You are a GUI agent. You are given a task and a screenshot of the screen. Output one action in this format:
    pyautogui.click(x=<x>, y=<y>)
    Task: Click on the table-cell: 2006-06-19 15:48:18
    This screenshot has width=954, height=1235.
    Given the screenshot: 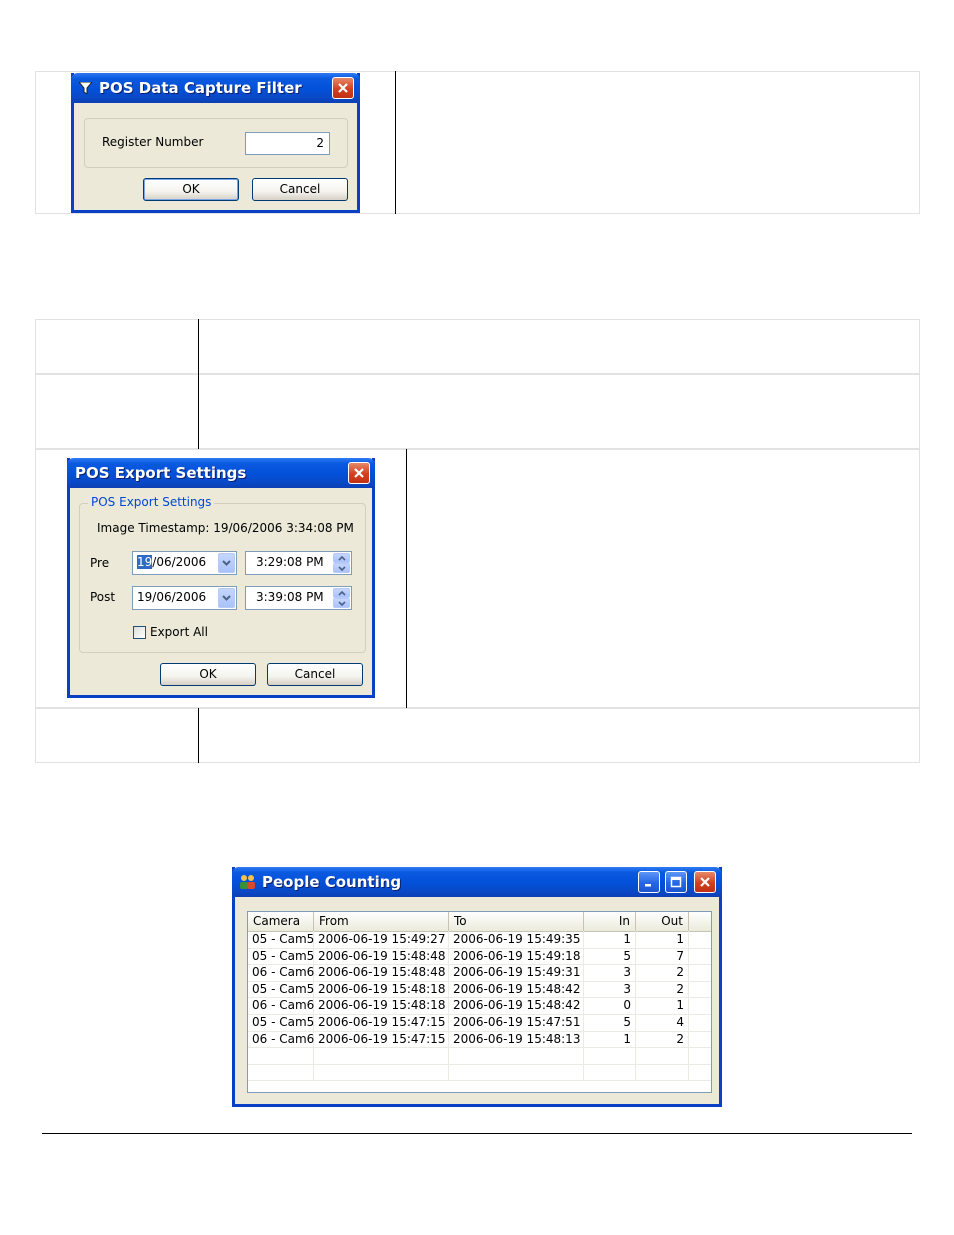 What is the action you would take?
    pyautogui.click(x=381, y=989)
    